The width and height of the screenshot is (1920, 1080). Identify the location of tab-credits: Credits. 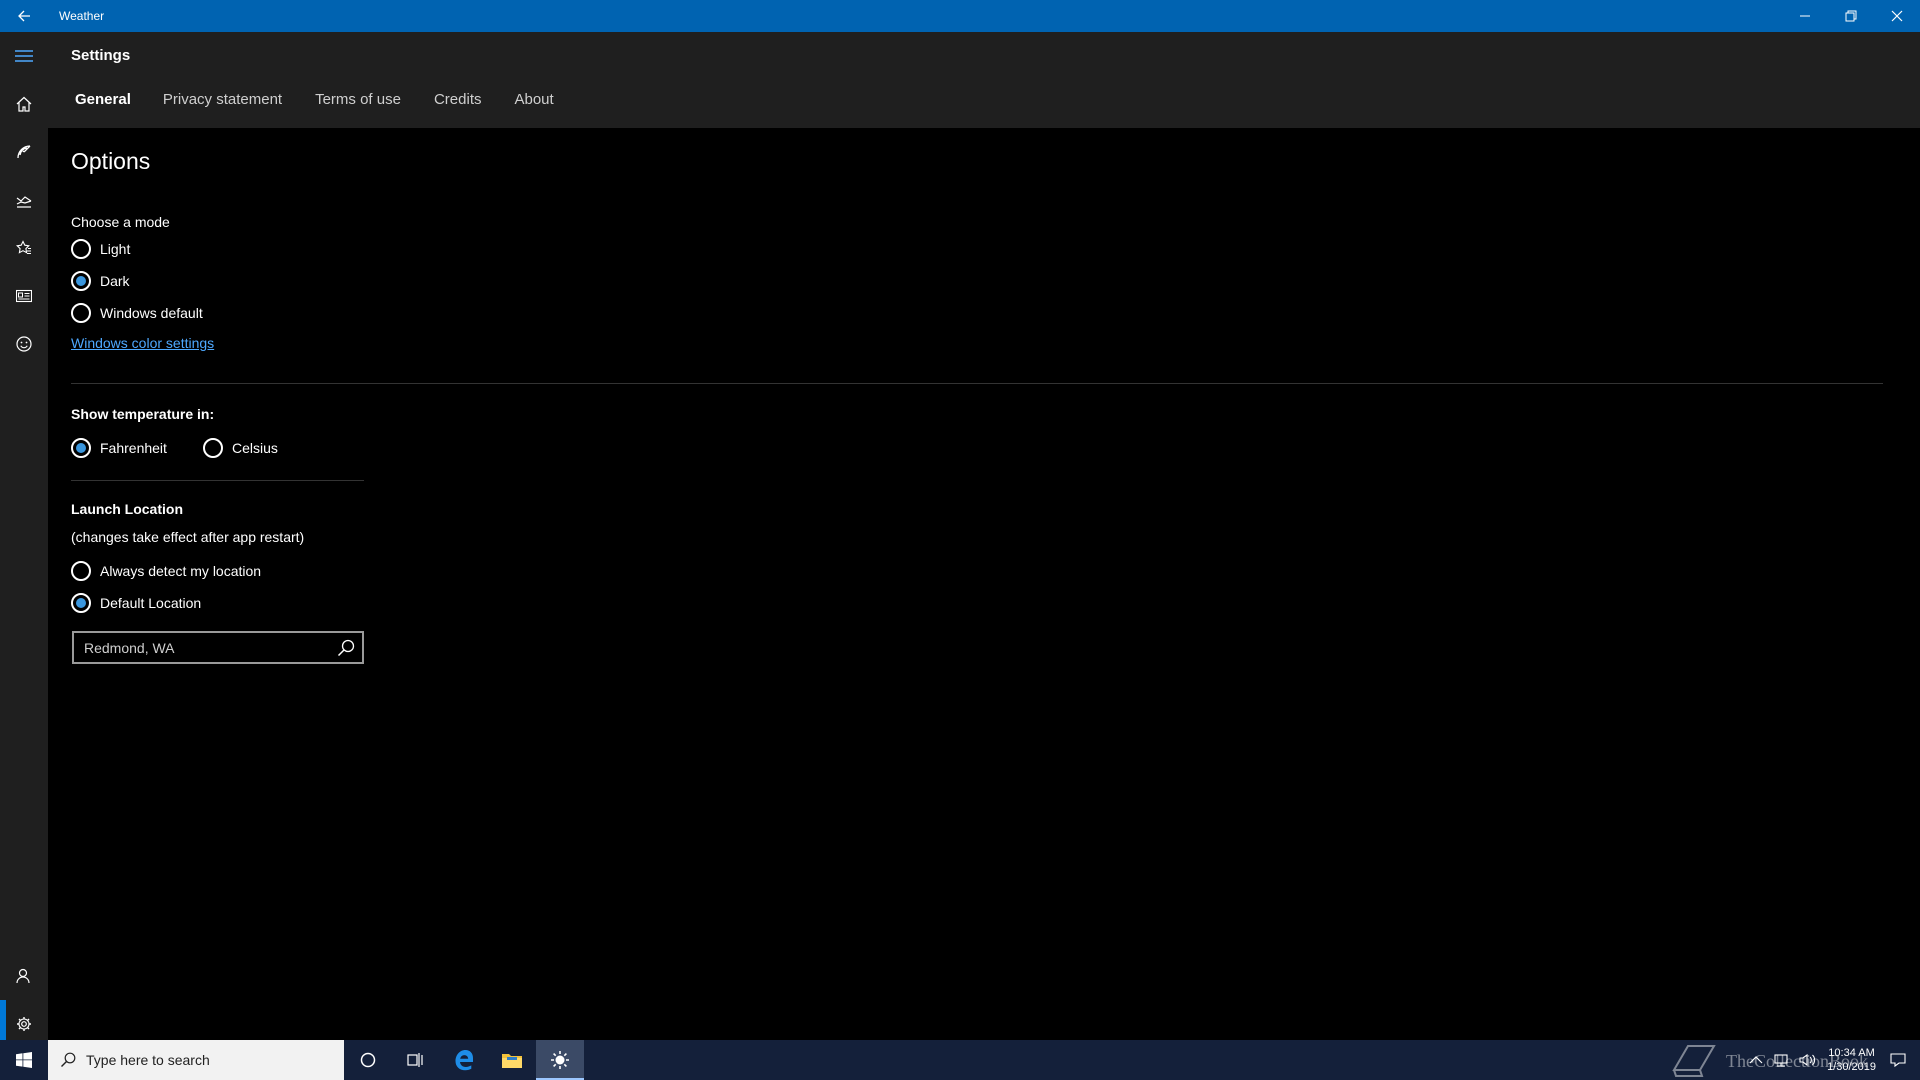
(458, 99).